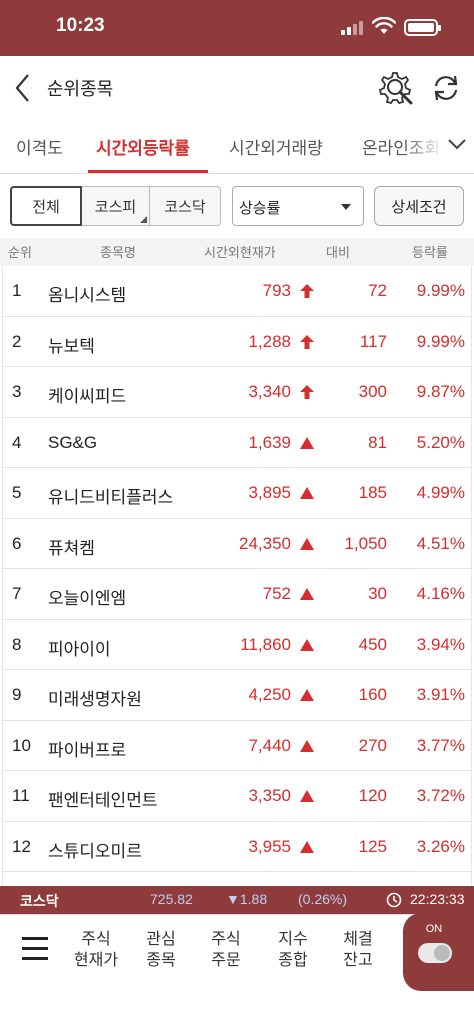 The height and width of the screenshot is (1025, 474). I want to click on row-diff: 30, so click(377, 593).